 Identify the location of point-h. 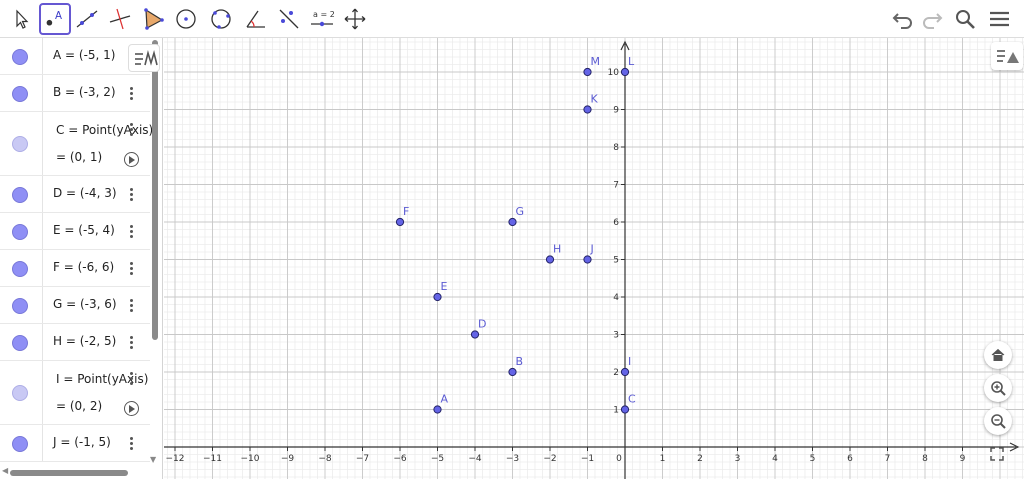
(550, 259).